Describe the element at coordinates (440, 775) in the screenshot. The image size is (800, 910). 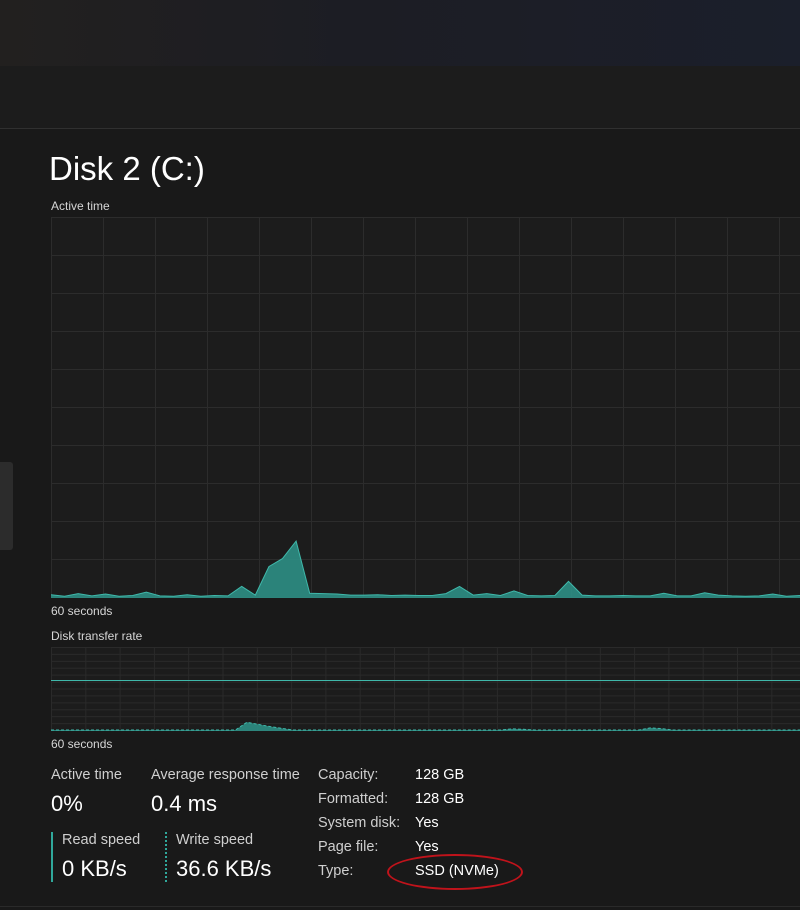
I see `capacity-value: 128 GB` at that location.